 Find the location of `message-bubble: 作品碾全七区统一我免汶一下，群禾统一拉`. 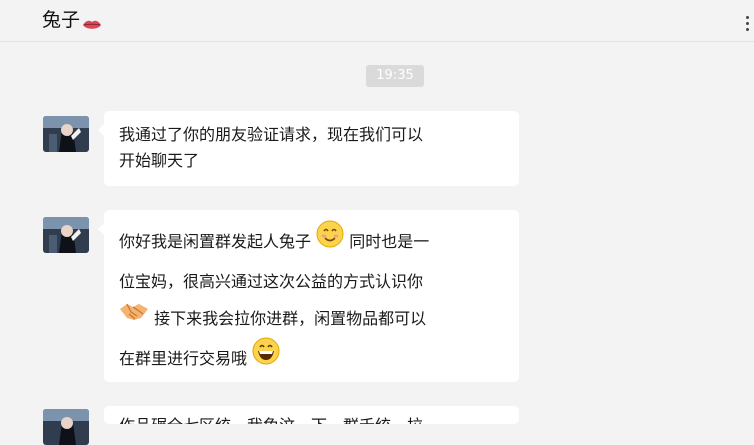

message-bubble: 作品碾全七区统一我免汶一下，群禾统一拉 is located at coordinates (311, 415).